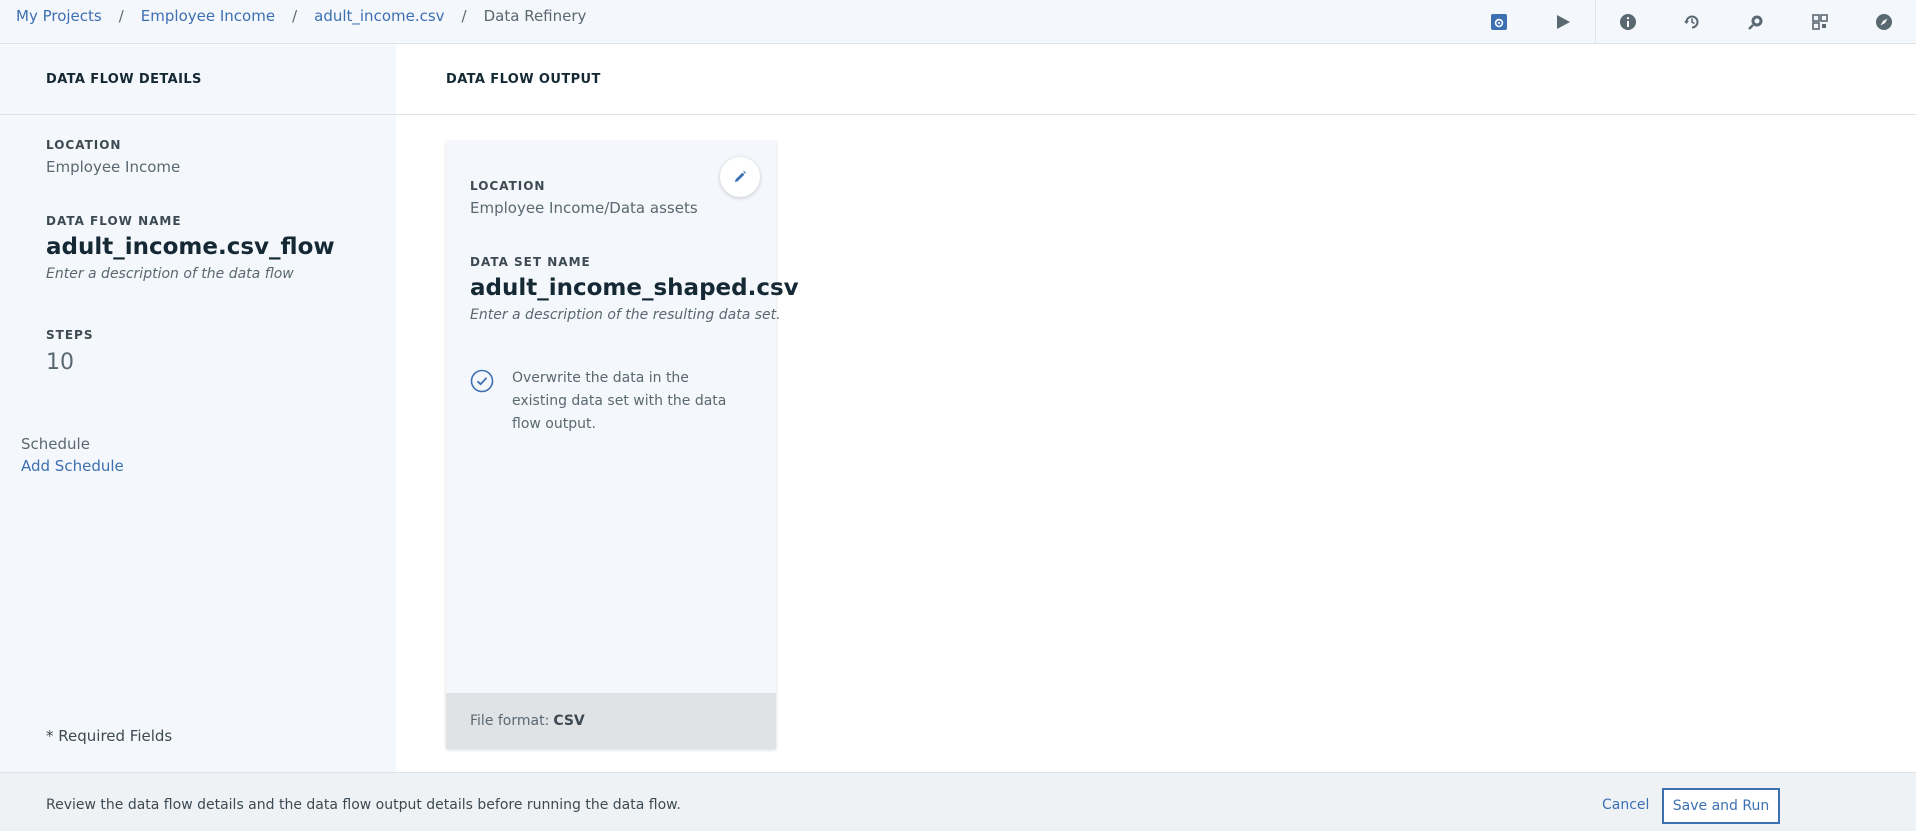  Describe the element at coordinates (530, 262) in the screenshot. I see `dataset-name-label: DATA SET NAME` at that location.